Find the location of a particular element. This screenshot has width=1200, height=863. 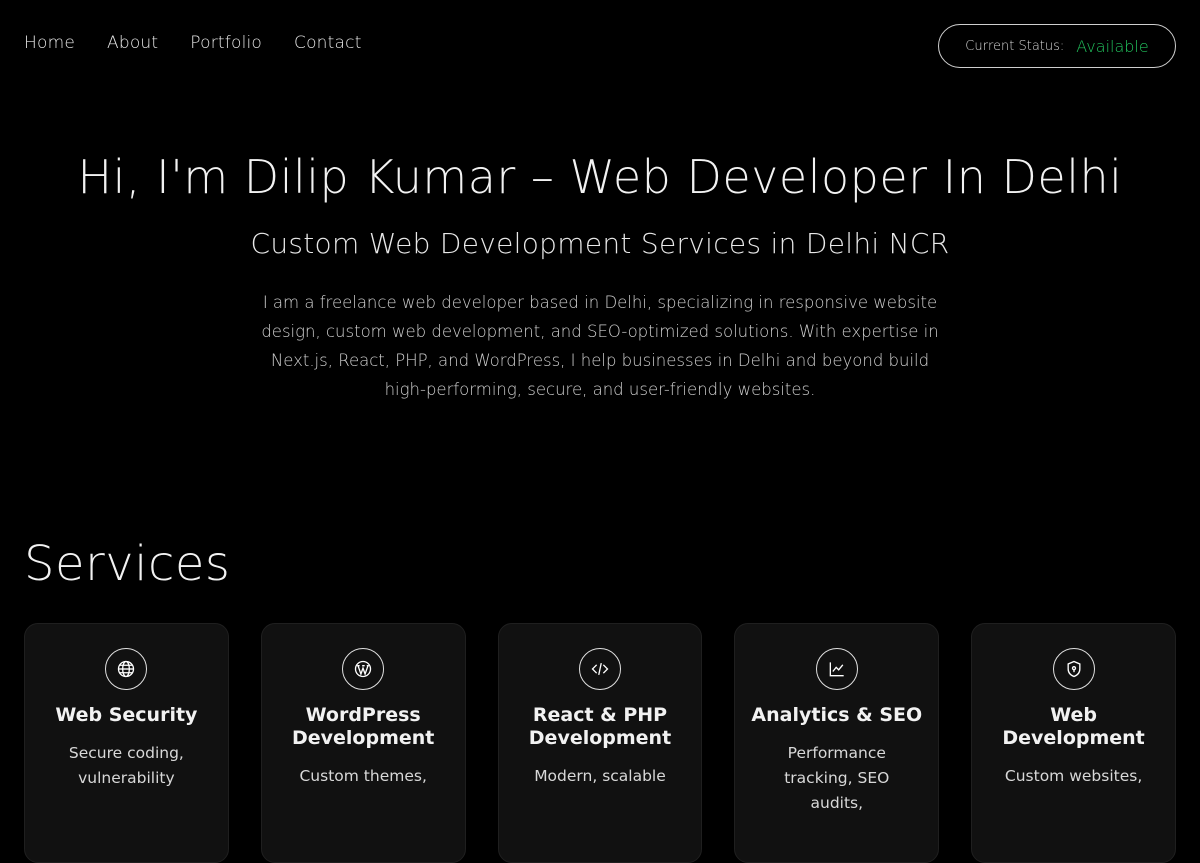

code-icon is located at coordinates (599, 669).